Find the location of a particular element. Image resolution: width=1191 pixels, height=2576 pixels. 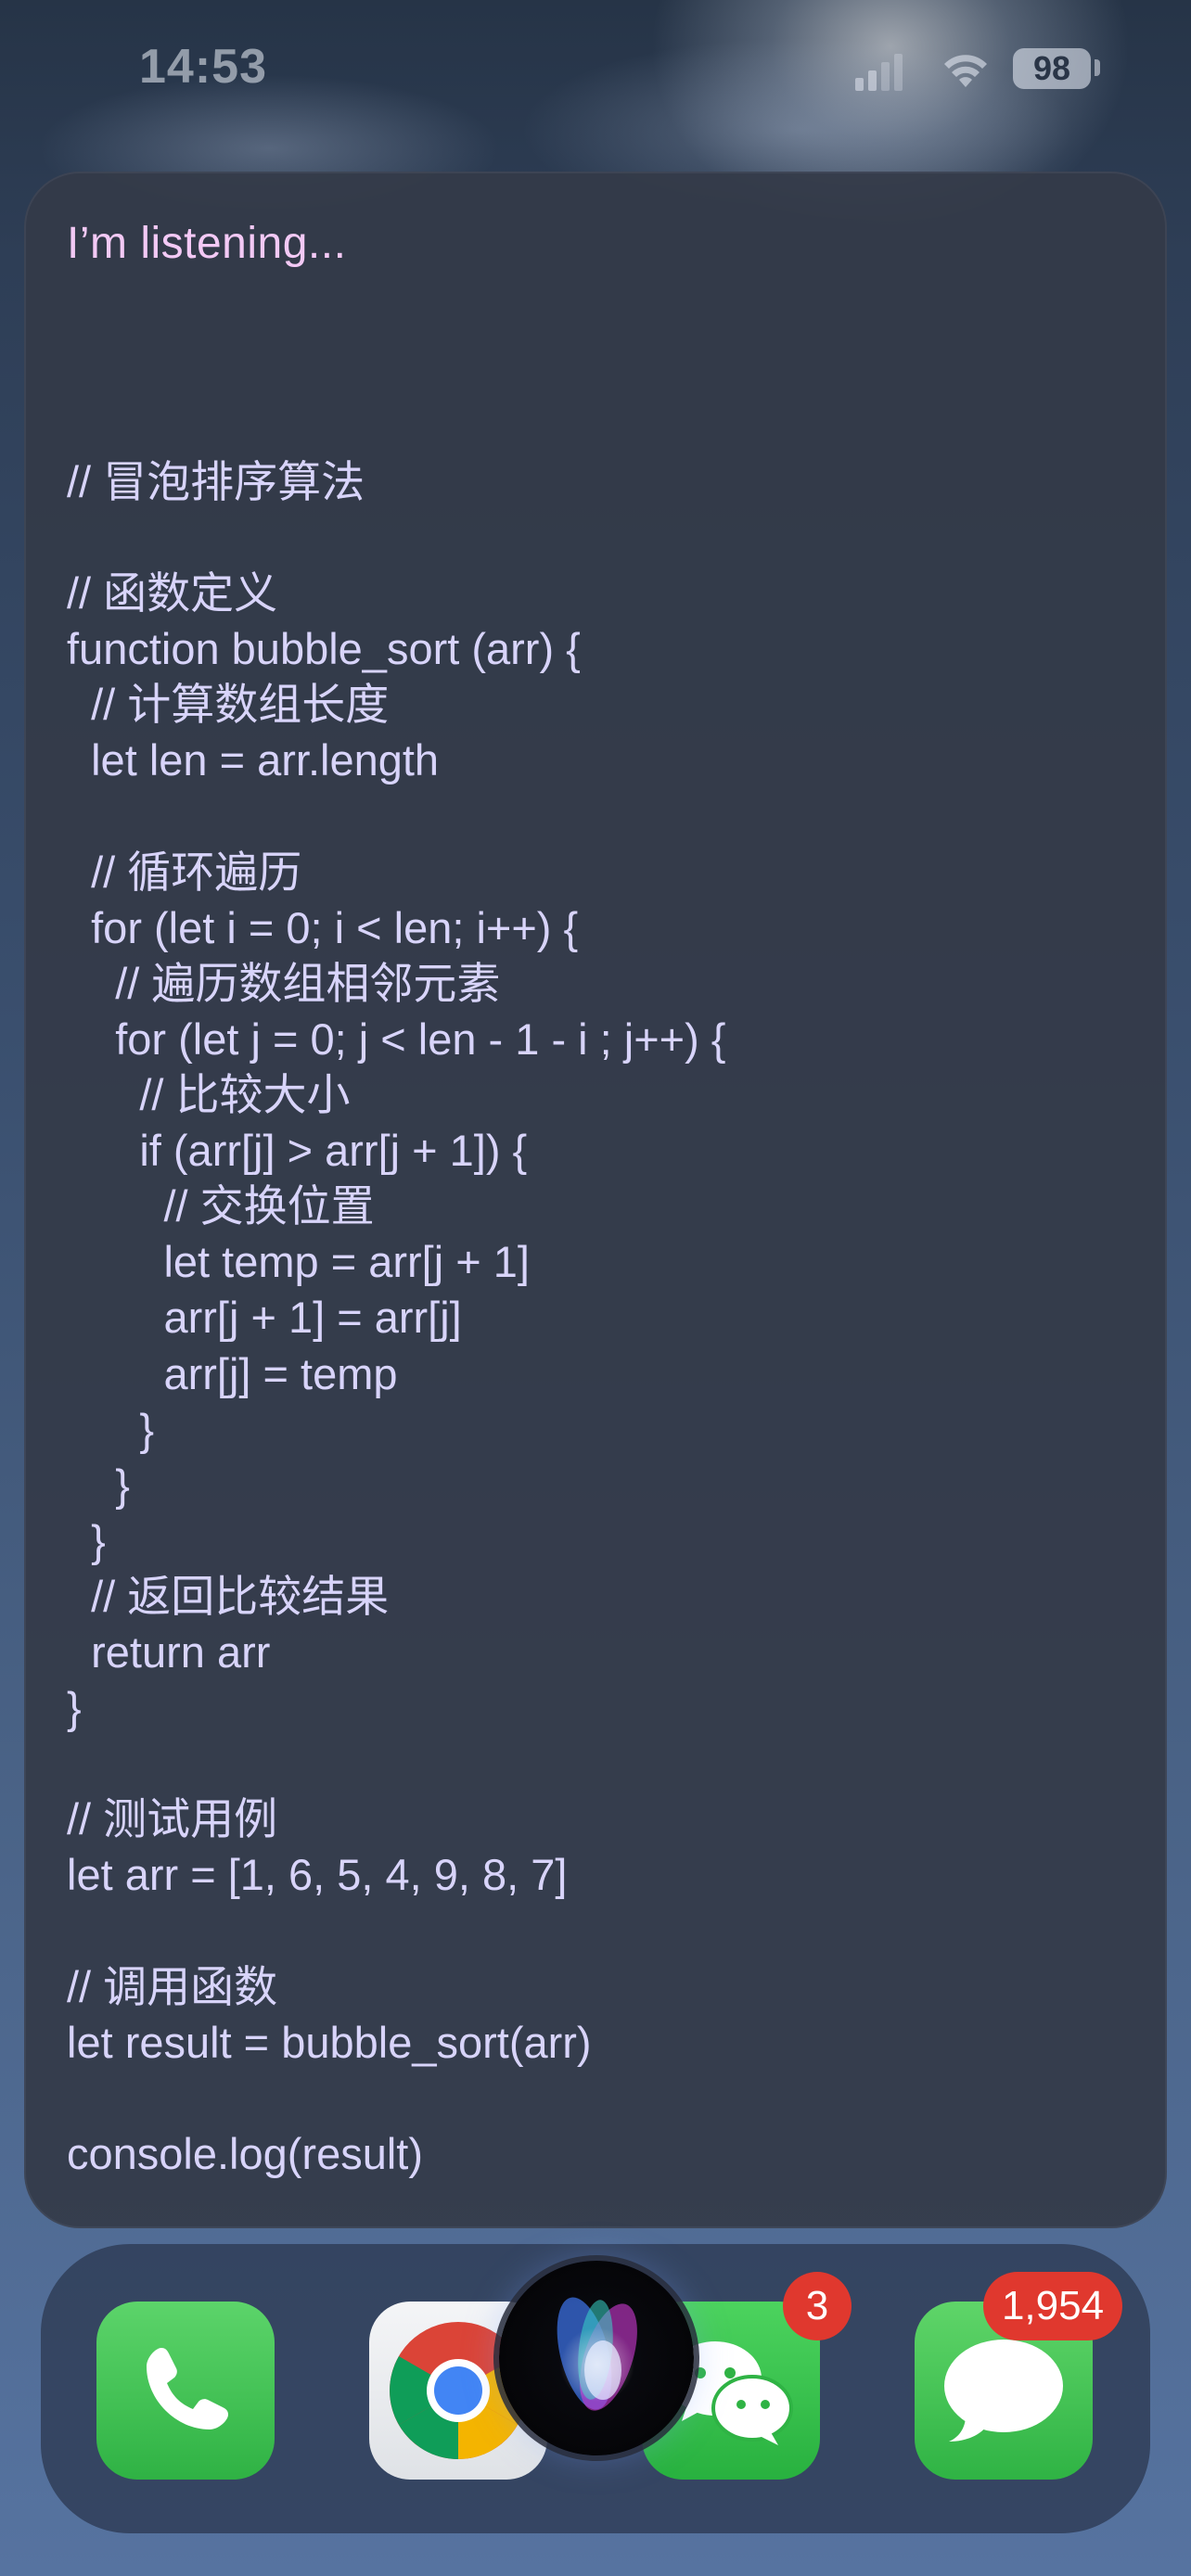

code-line: let len = arr.length is located at coordinates (253, 760).